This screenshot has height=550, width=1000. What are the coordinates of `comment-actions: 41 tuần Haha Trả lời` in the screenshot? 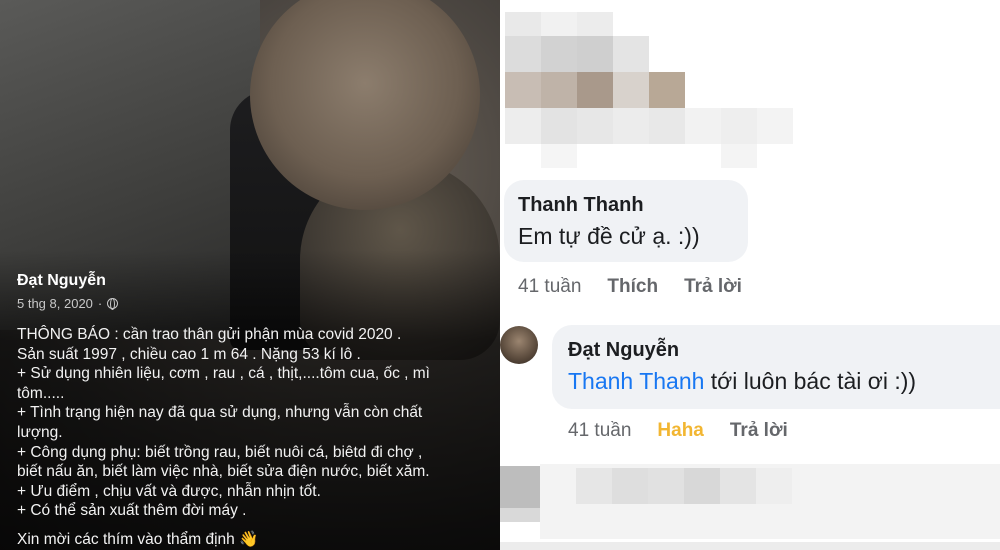 It's located at (691, 431).